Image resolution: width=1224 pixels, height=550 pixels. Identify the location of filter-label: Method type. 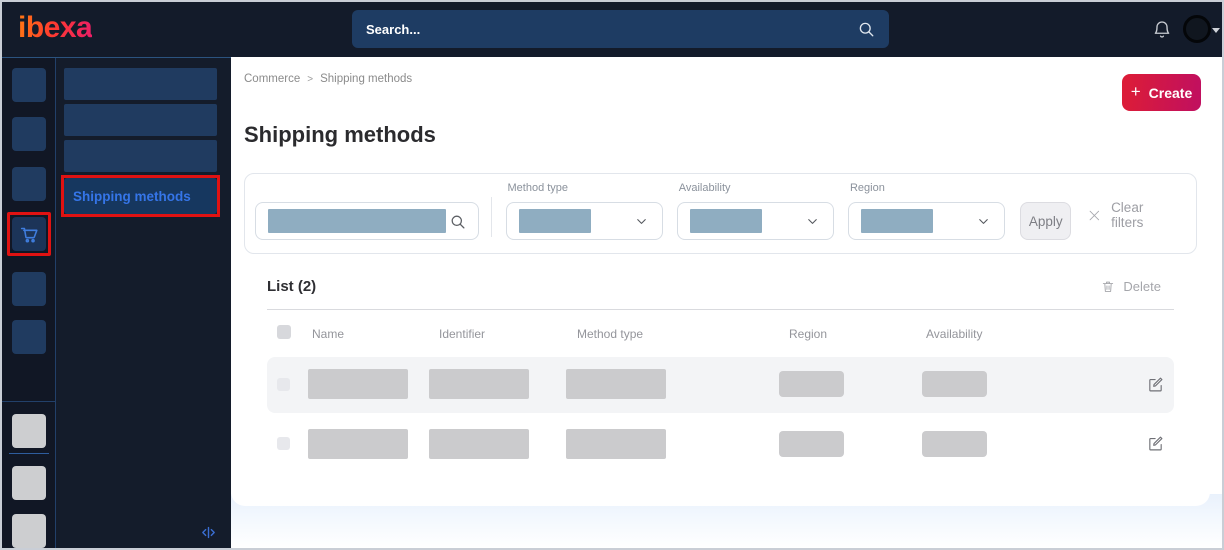
(538, 188).